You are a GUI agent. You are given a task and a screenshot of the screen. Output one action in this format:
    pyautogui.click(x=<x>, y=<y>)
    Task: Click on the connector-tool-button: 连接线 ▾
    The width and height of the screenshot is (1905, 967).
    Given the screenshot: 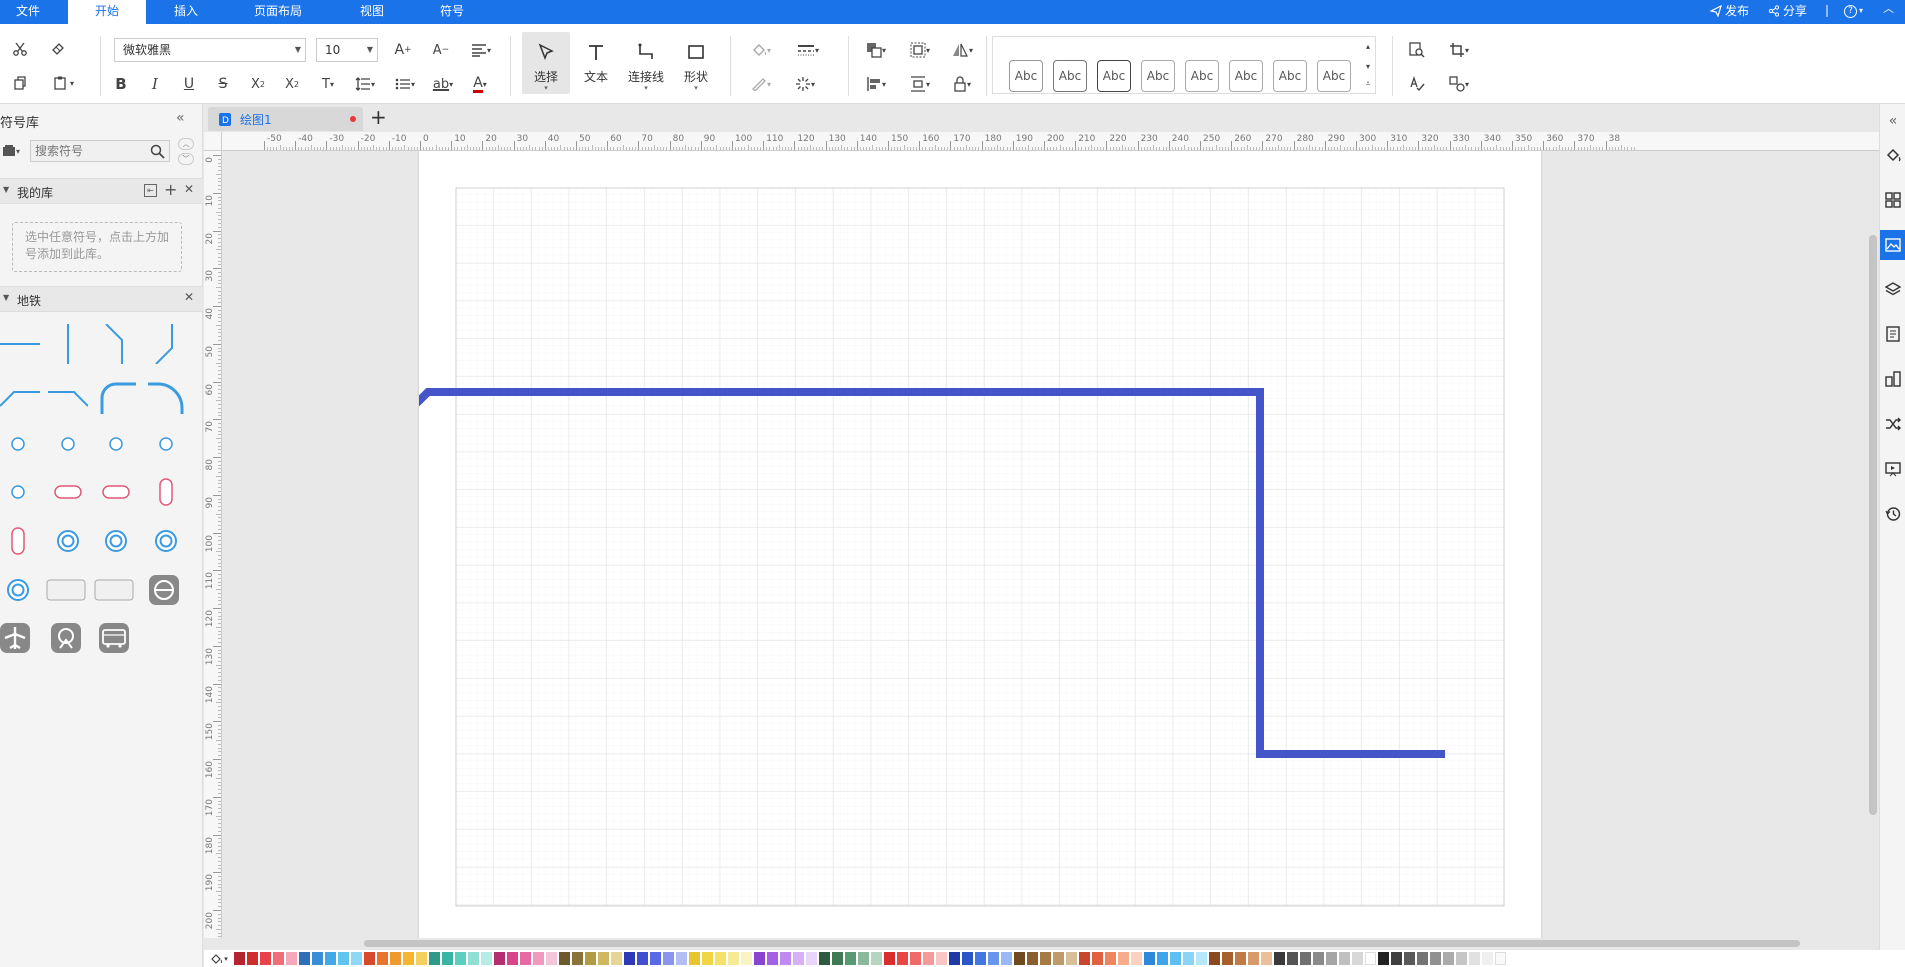 What is the action you would take?
    pyautogui.click(x=646, y=63)
    